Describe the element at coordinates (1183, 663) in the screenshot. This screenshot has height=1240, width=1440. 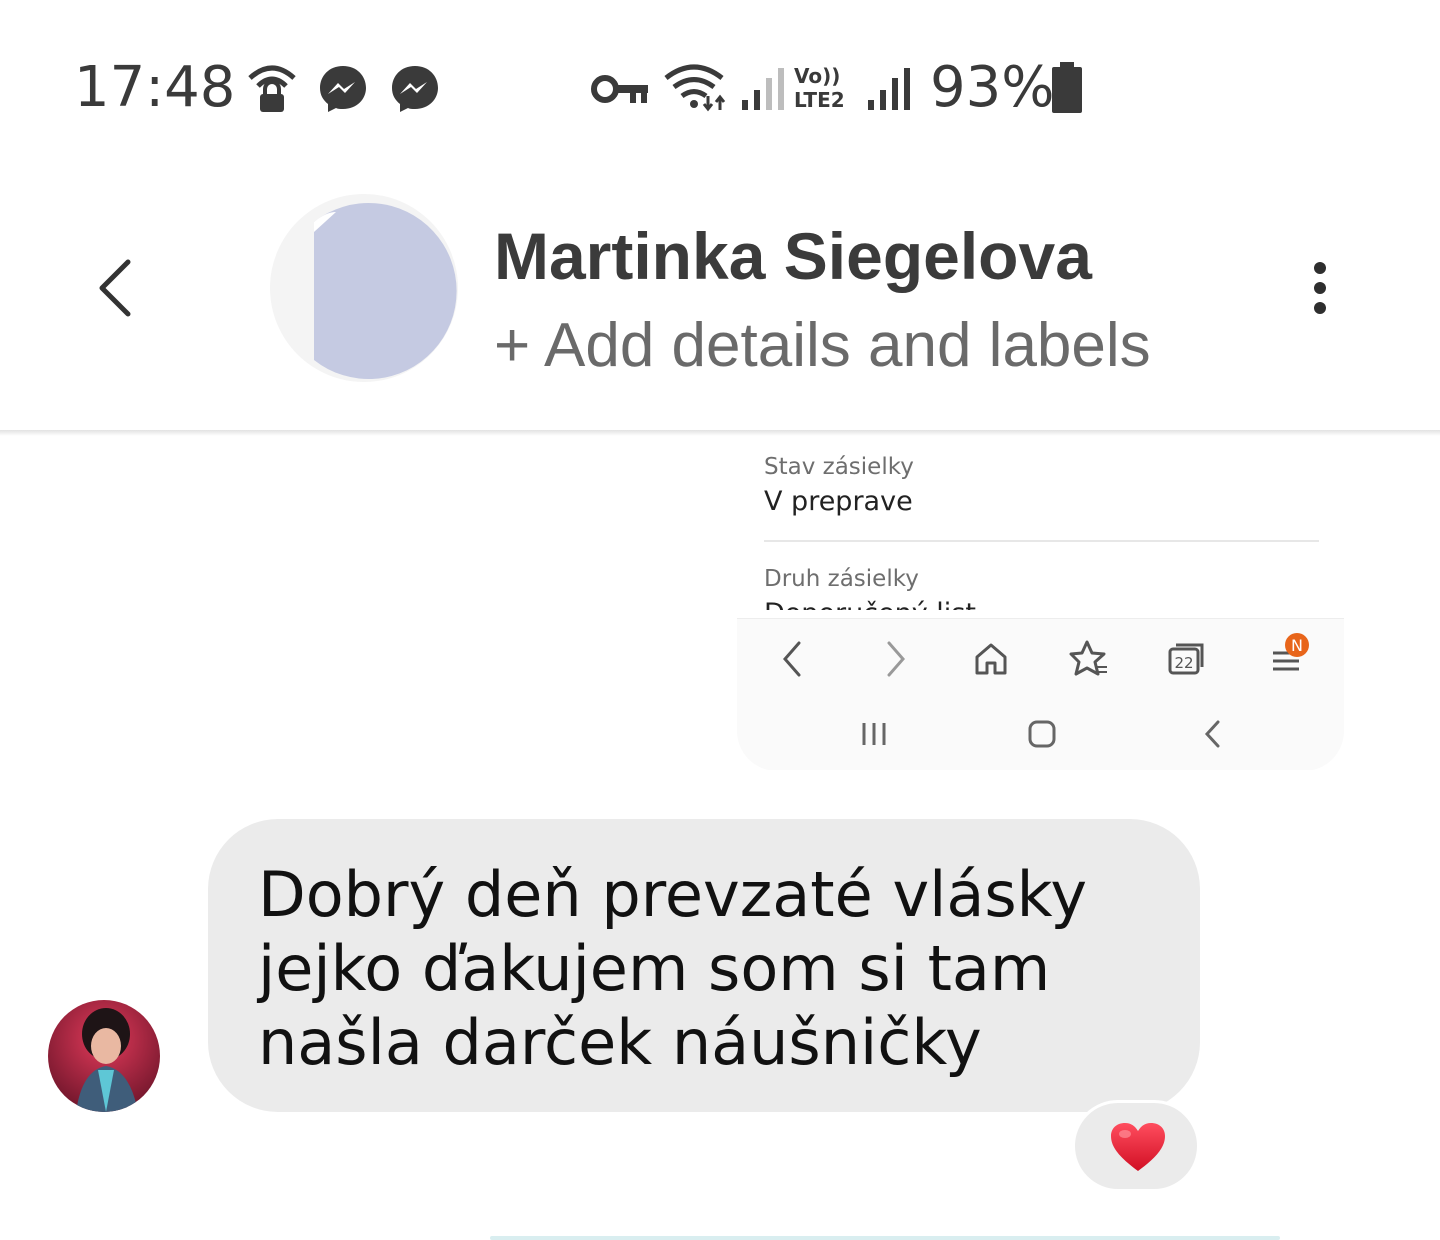
I see `tabs-count: 22` at that location.